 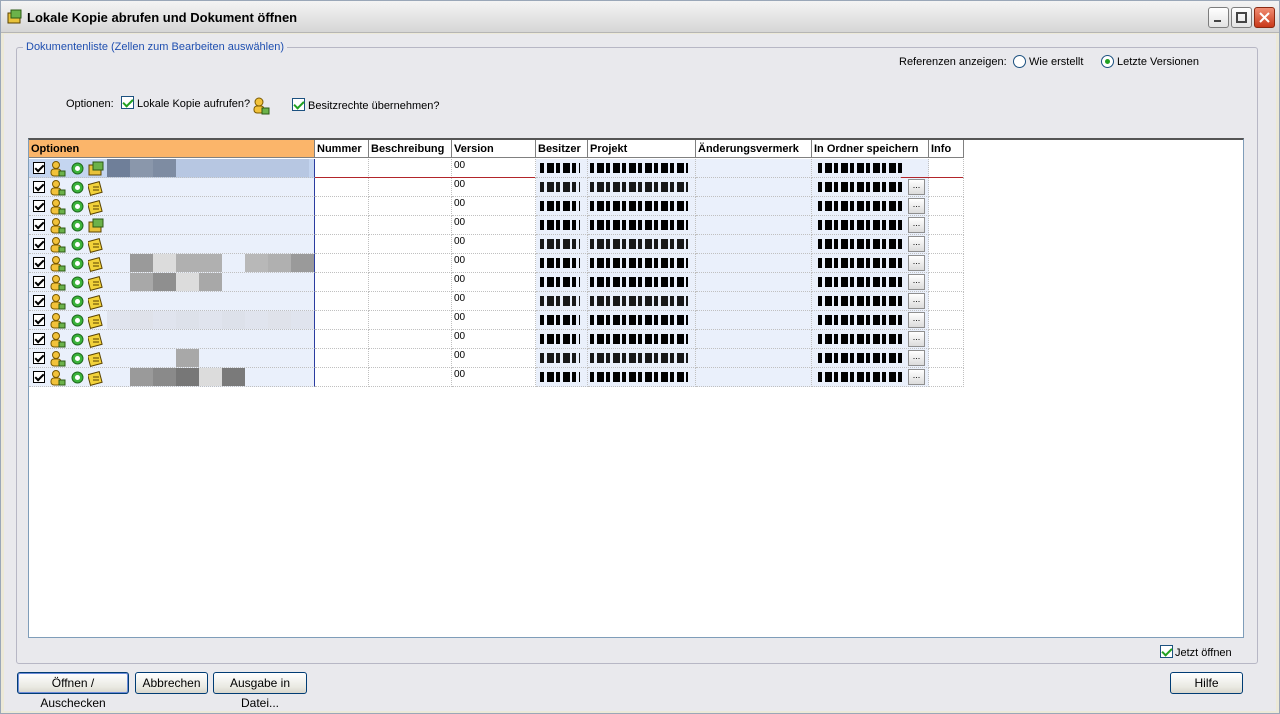 I want to click on header-number: Nummer, so click(x=342, y=149).